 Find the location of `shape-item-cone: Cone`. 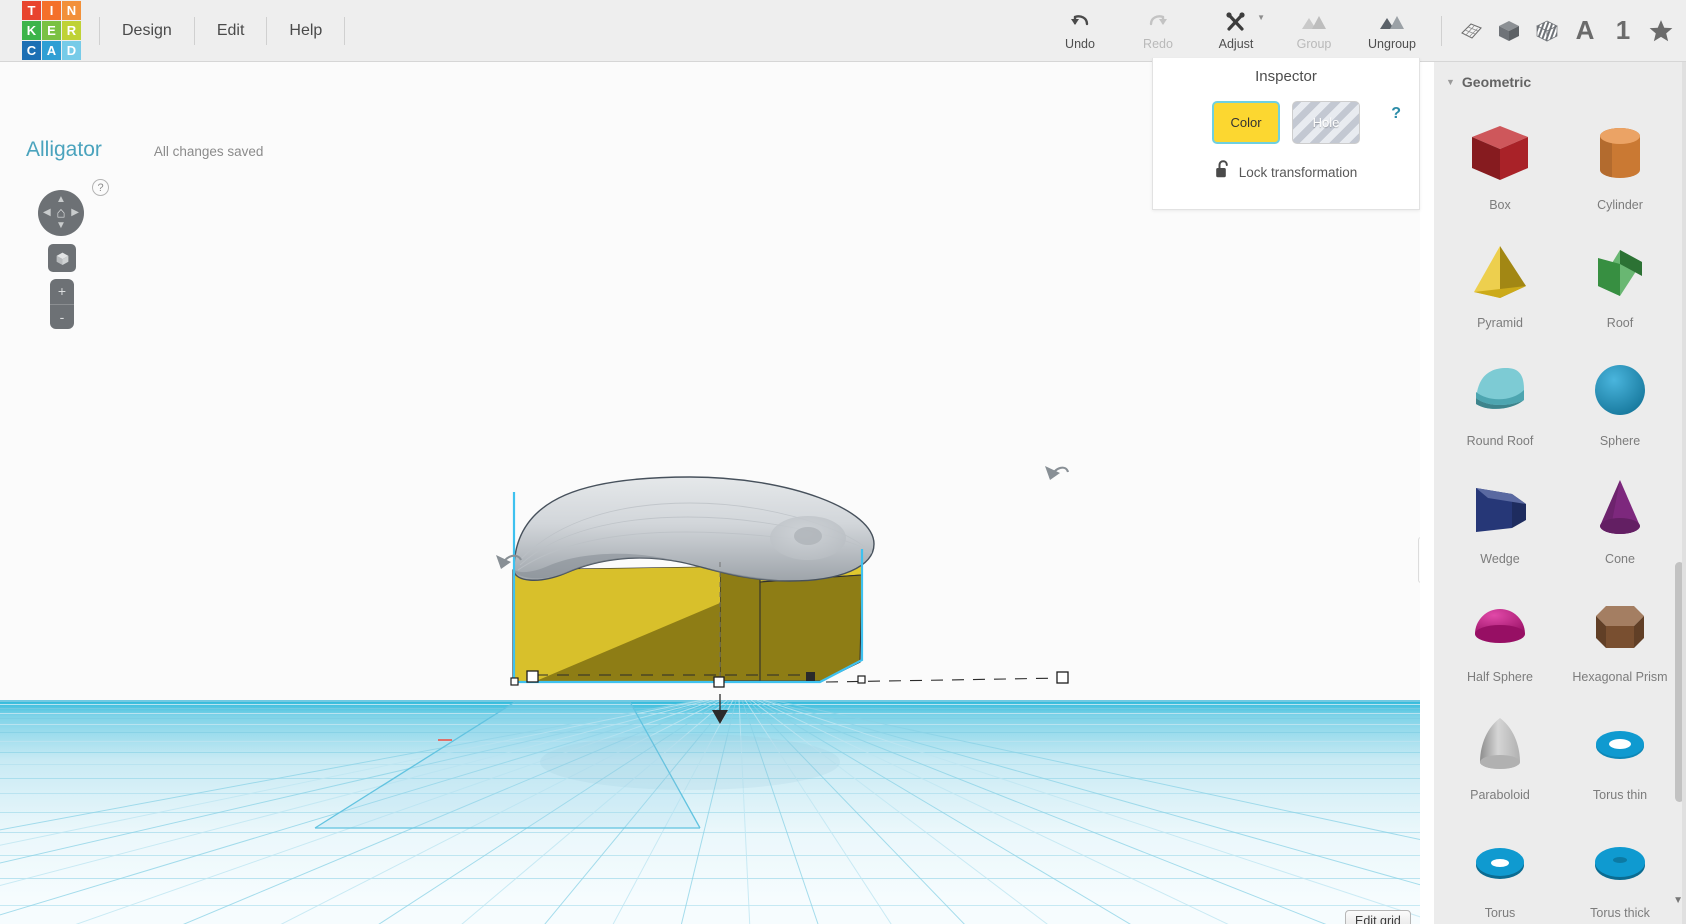

shape-item-cone: Cone is located at coordinates (1620, 510).